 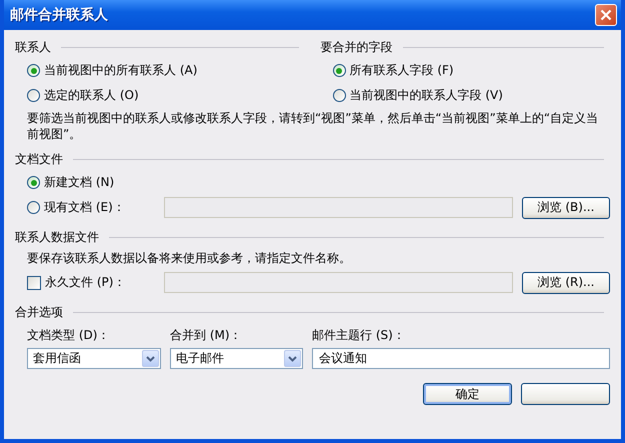 I want to click on radio-option: 当前视图中的联系人字段 (V), so click(x=417, y=95).